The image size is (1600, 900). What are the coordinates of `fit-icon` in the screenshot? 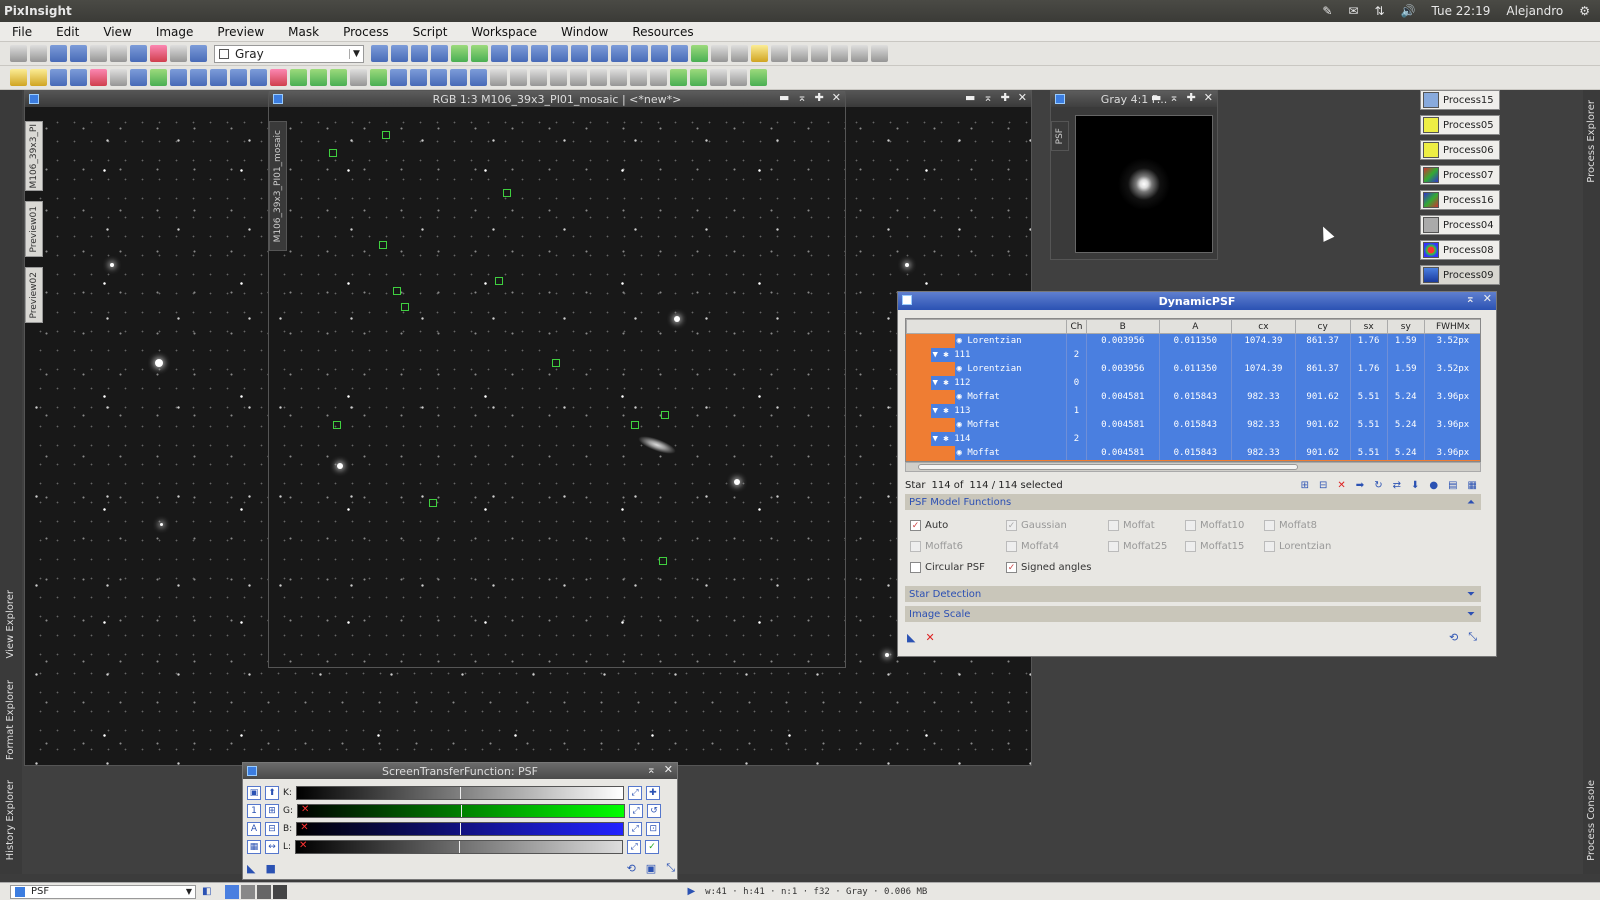 It's located at (138, 53).